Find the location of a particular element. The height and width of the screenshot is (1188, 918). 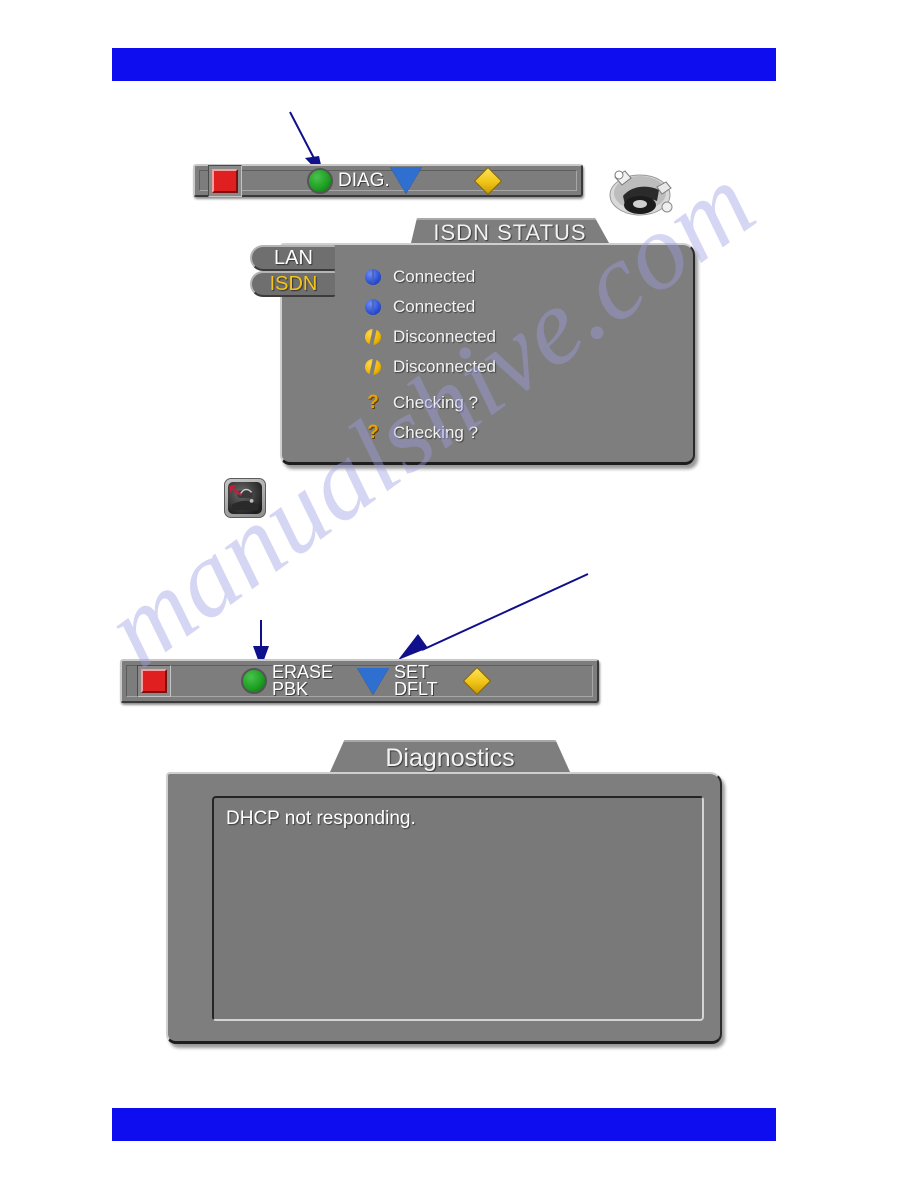

callout-arrow-set-dflt is located at coordinates (493, 616).